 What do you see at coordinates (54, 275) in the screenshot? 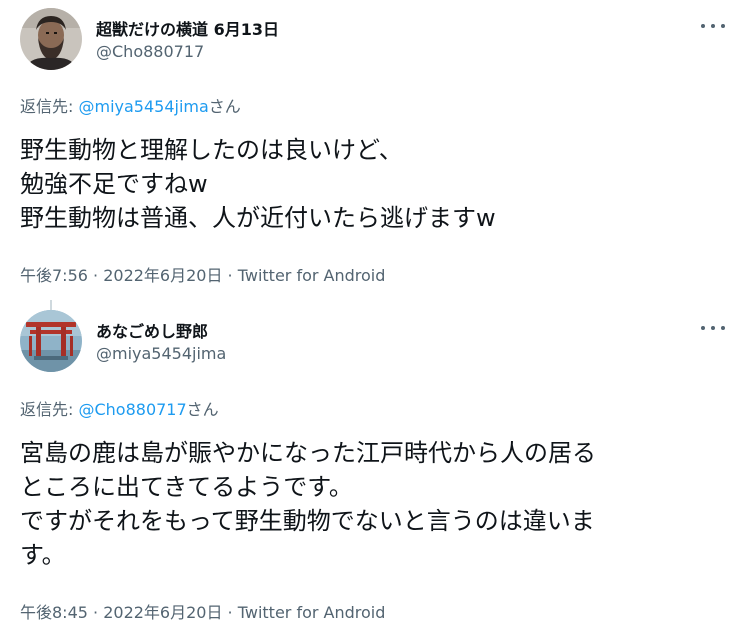
I see `tweet-time-link: 午後7:56` at bounding box center [54, 275].